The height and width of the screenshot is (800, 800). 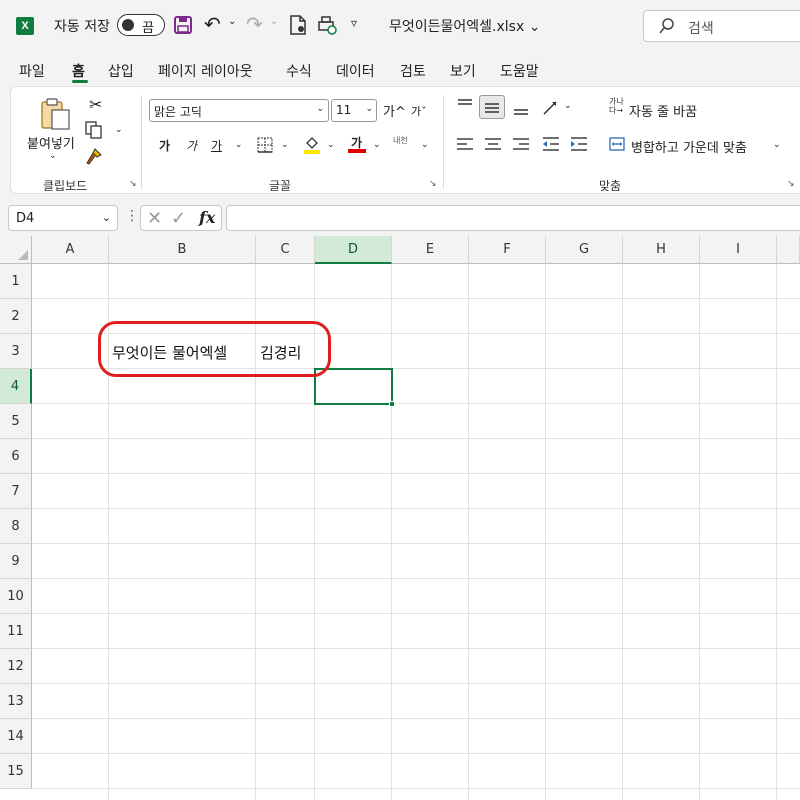 What do you see at coordinates (492, 107) in the screenshot?
I see `align-middle-button` at bounding box center [492, 107].